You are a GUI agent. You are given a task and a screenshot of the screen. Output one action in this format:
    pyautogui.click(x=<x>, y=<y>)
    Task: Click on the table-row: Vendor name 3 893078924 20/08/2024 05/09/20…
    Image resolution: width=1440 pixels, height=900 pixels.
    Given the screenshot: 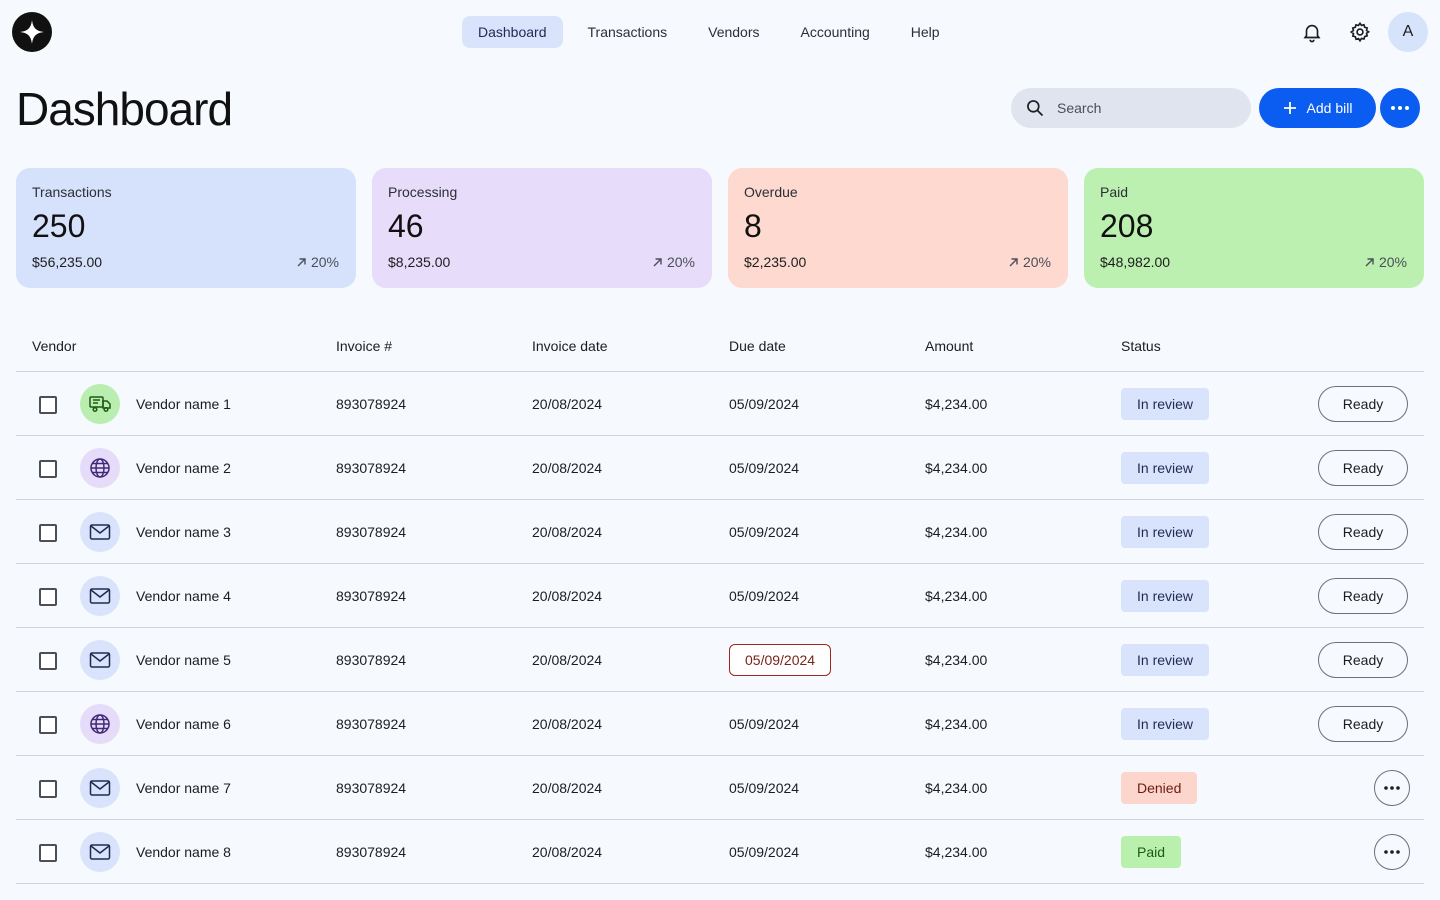 What is the action you would take?
    pyautogui.click(x=720, y=532)
    